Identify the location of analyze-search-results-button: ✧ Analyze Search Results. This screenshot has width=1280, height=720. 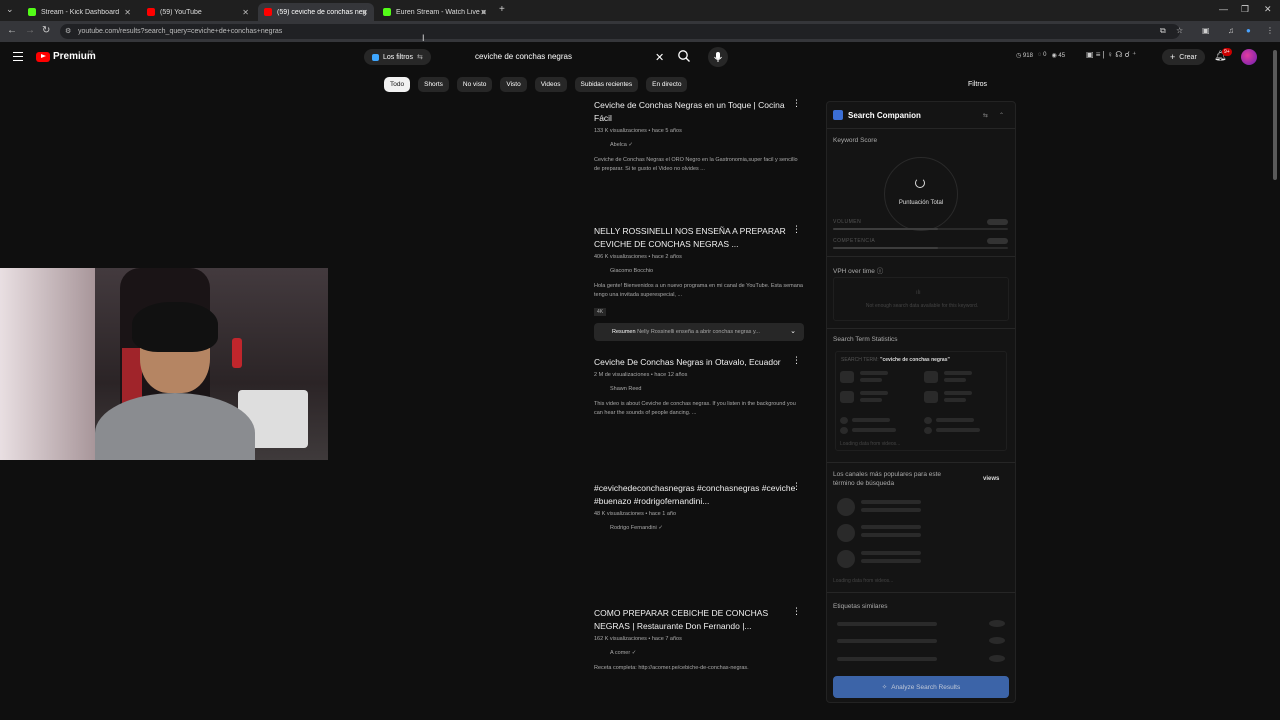
(921, 687).